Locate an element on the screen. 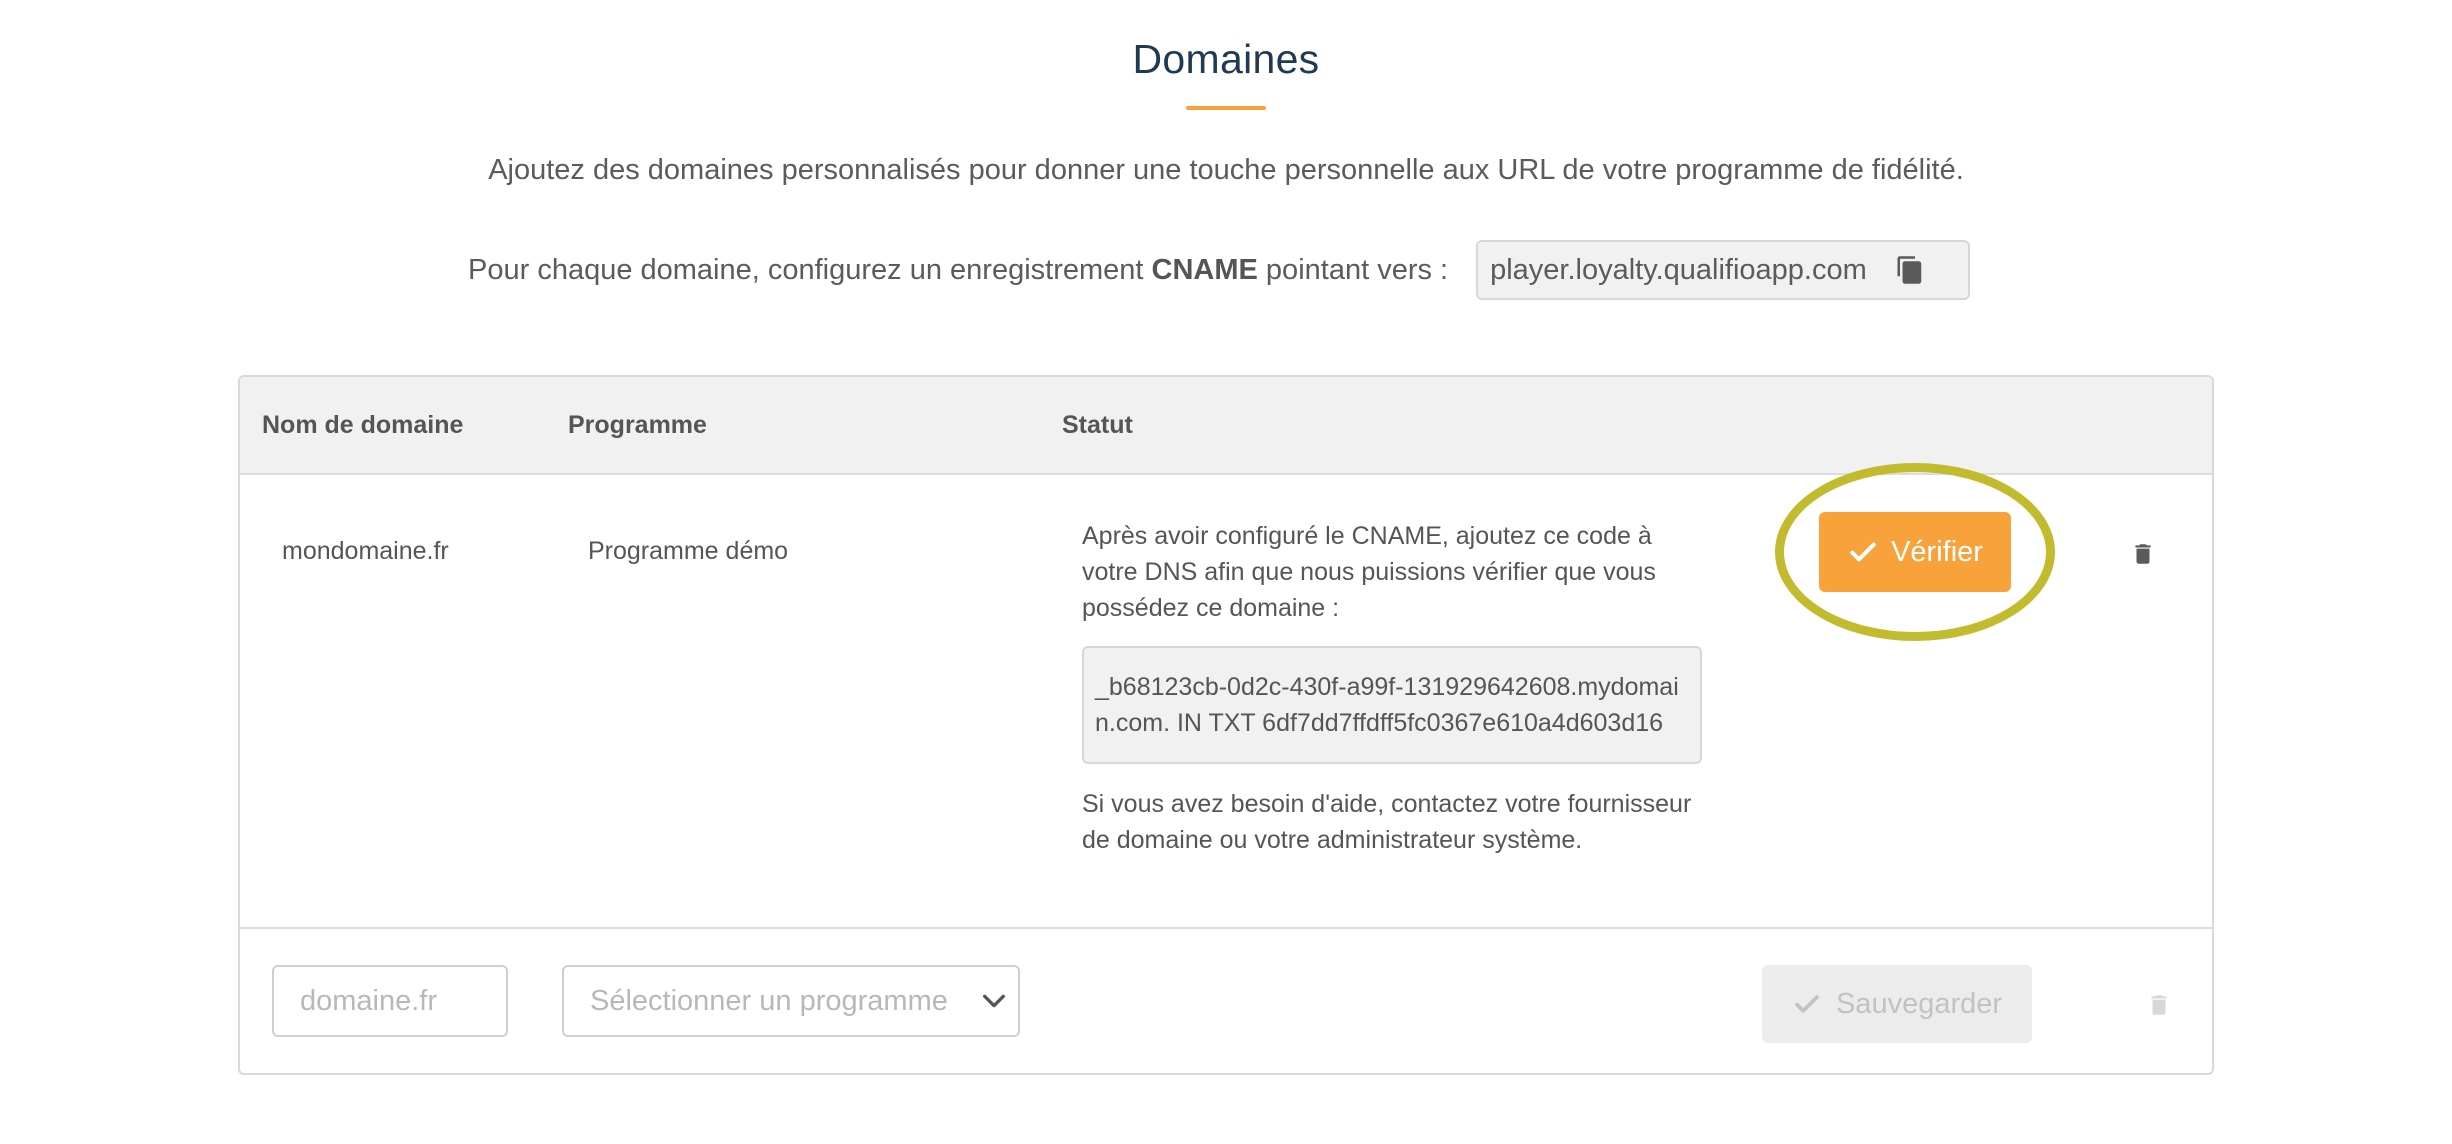 The height and width of the screenshot is (1144, 2452). cname-suffix: pointant vers : is located at coordinates (1353, 269).